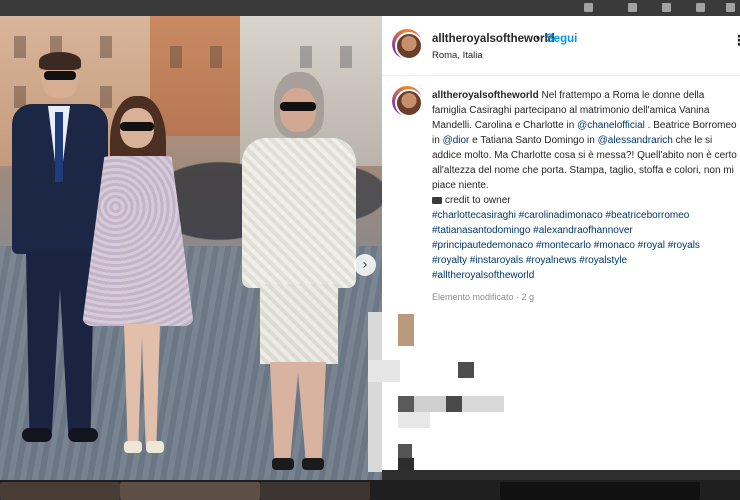 The height and width of the screenshot is (500, 740). I want to click on heart-icon, so click(588, 7).